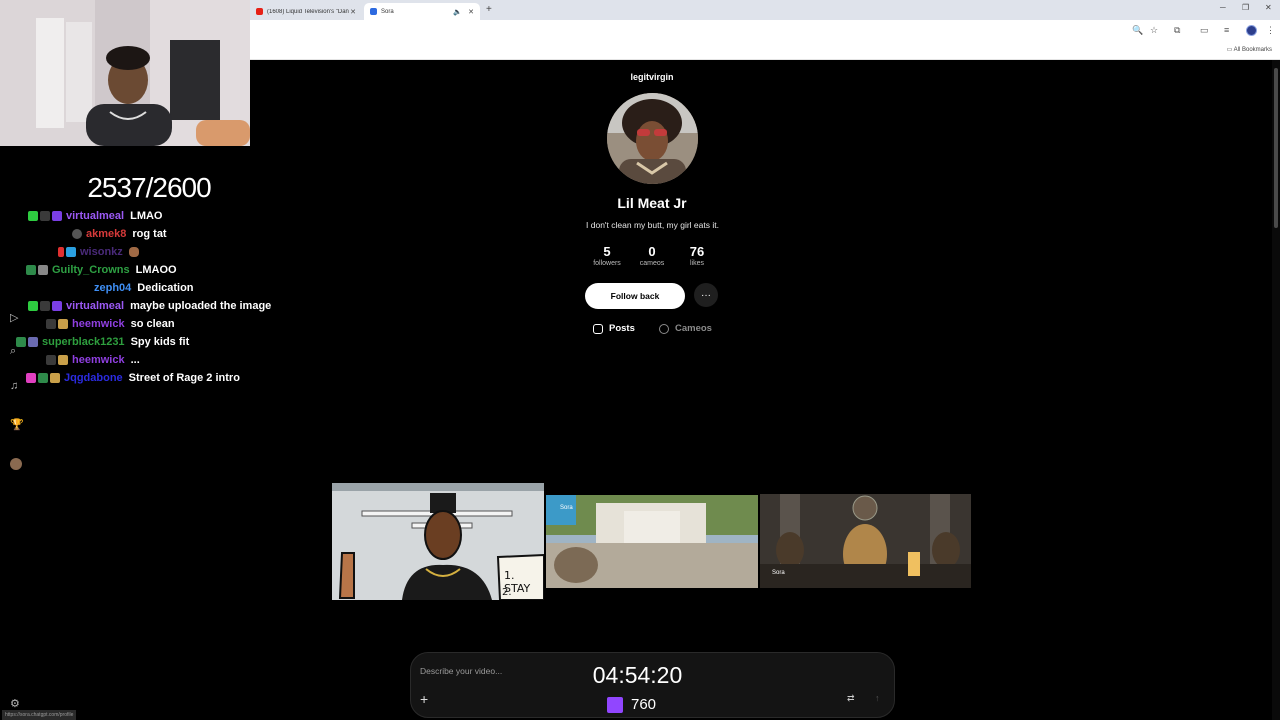 Image resolution: width=1280 pixels, height=720 pixels. I want to click on stat-followers: 5 followers, so click(607, 255).